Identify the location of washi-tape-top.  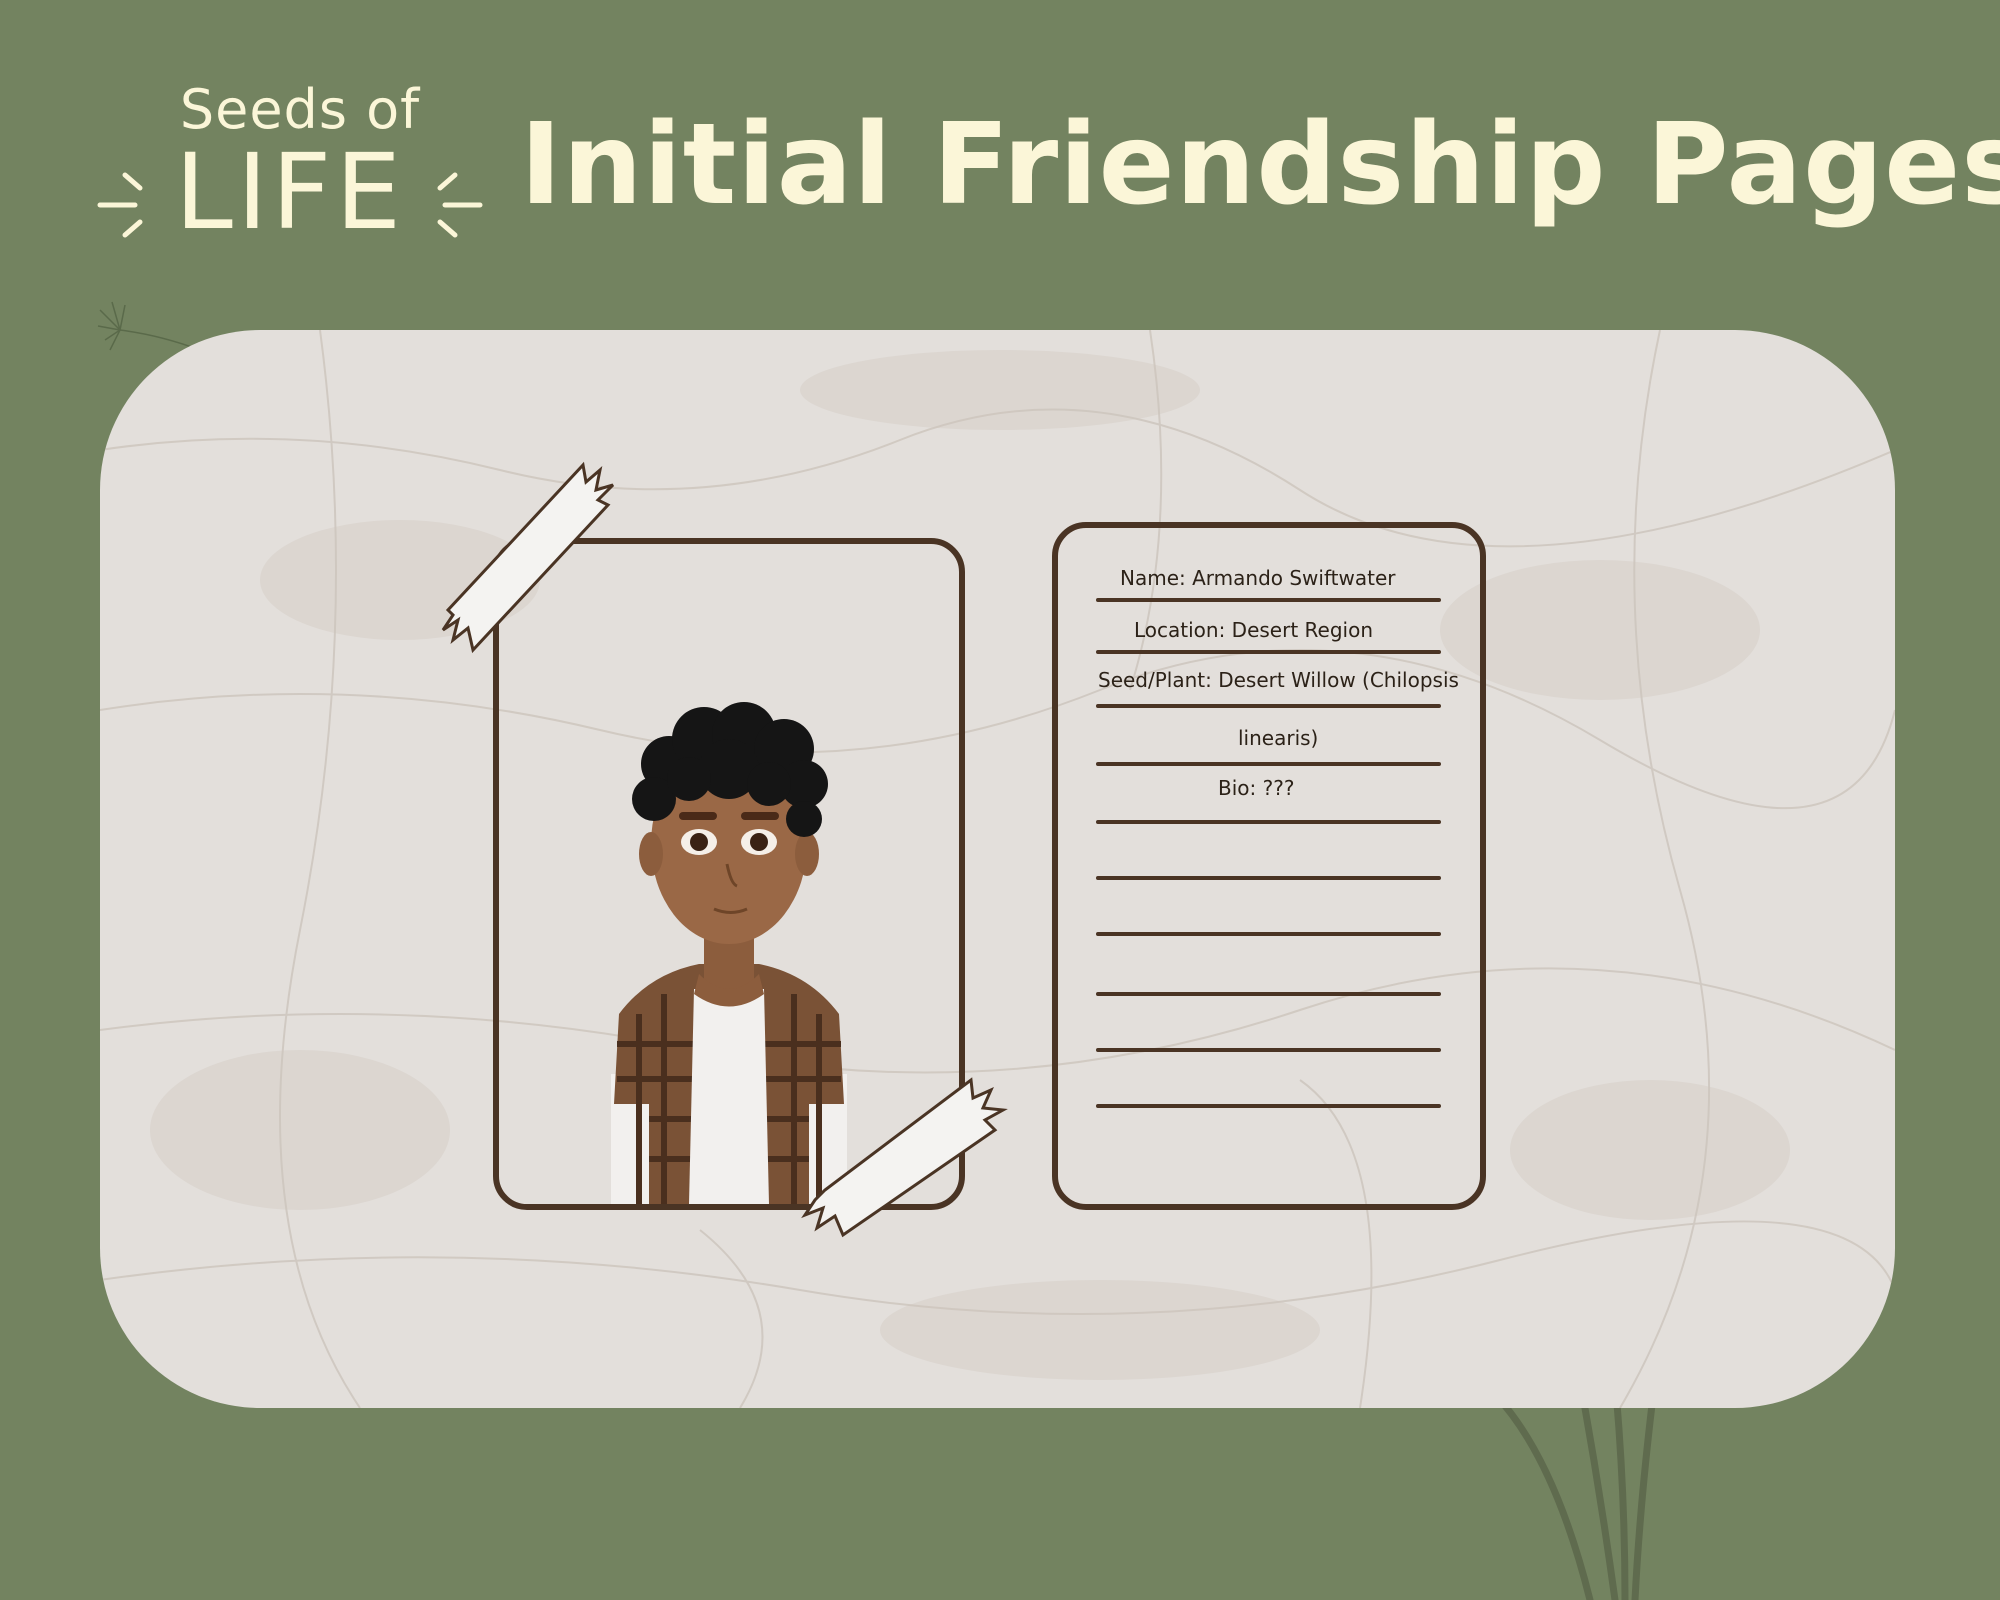
(528, 557).